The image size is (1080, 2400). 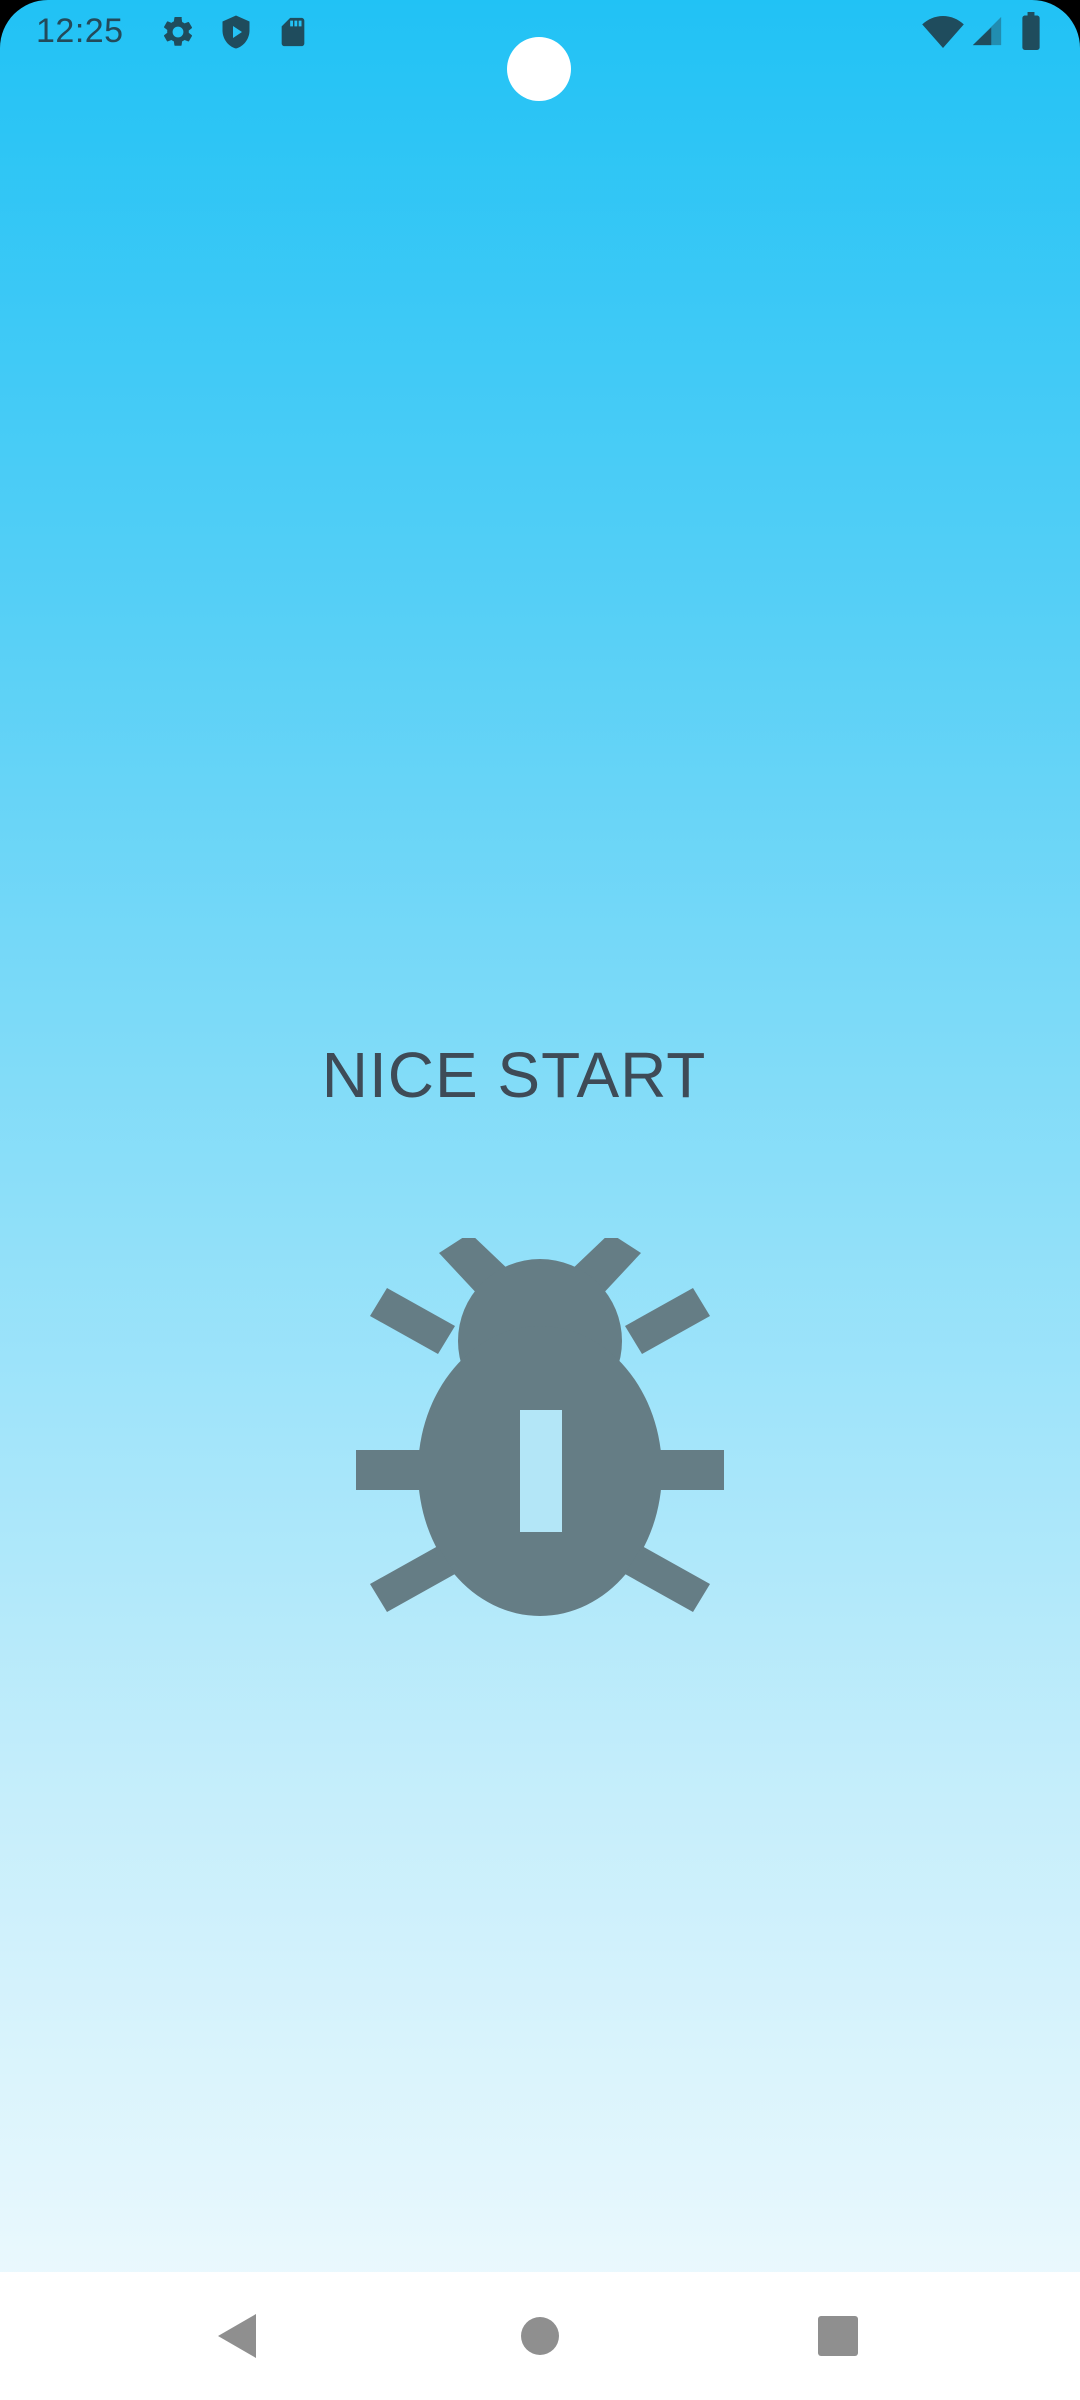 I want to click on wifi-icon, so click(x=943, y=34).